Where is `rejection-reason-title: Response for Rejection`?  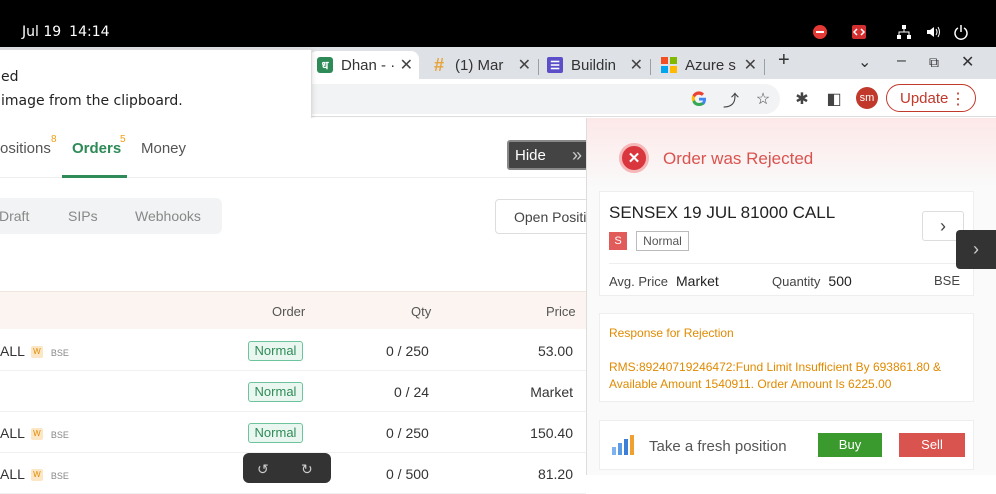
rejection-reason-title: Response for Rejection is located at coordinates (671, 333).